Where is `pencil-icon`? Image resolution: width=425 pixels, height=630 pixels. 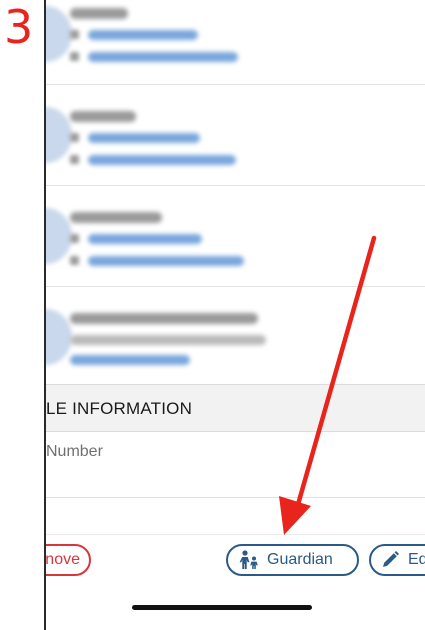
pencil-icon is located at coordinates (391, 559).